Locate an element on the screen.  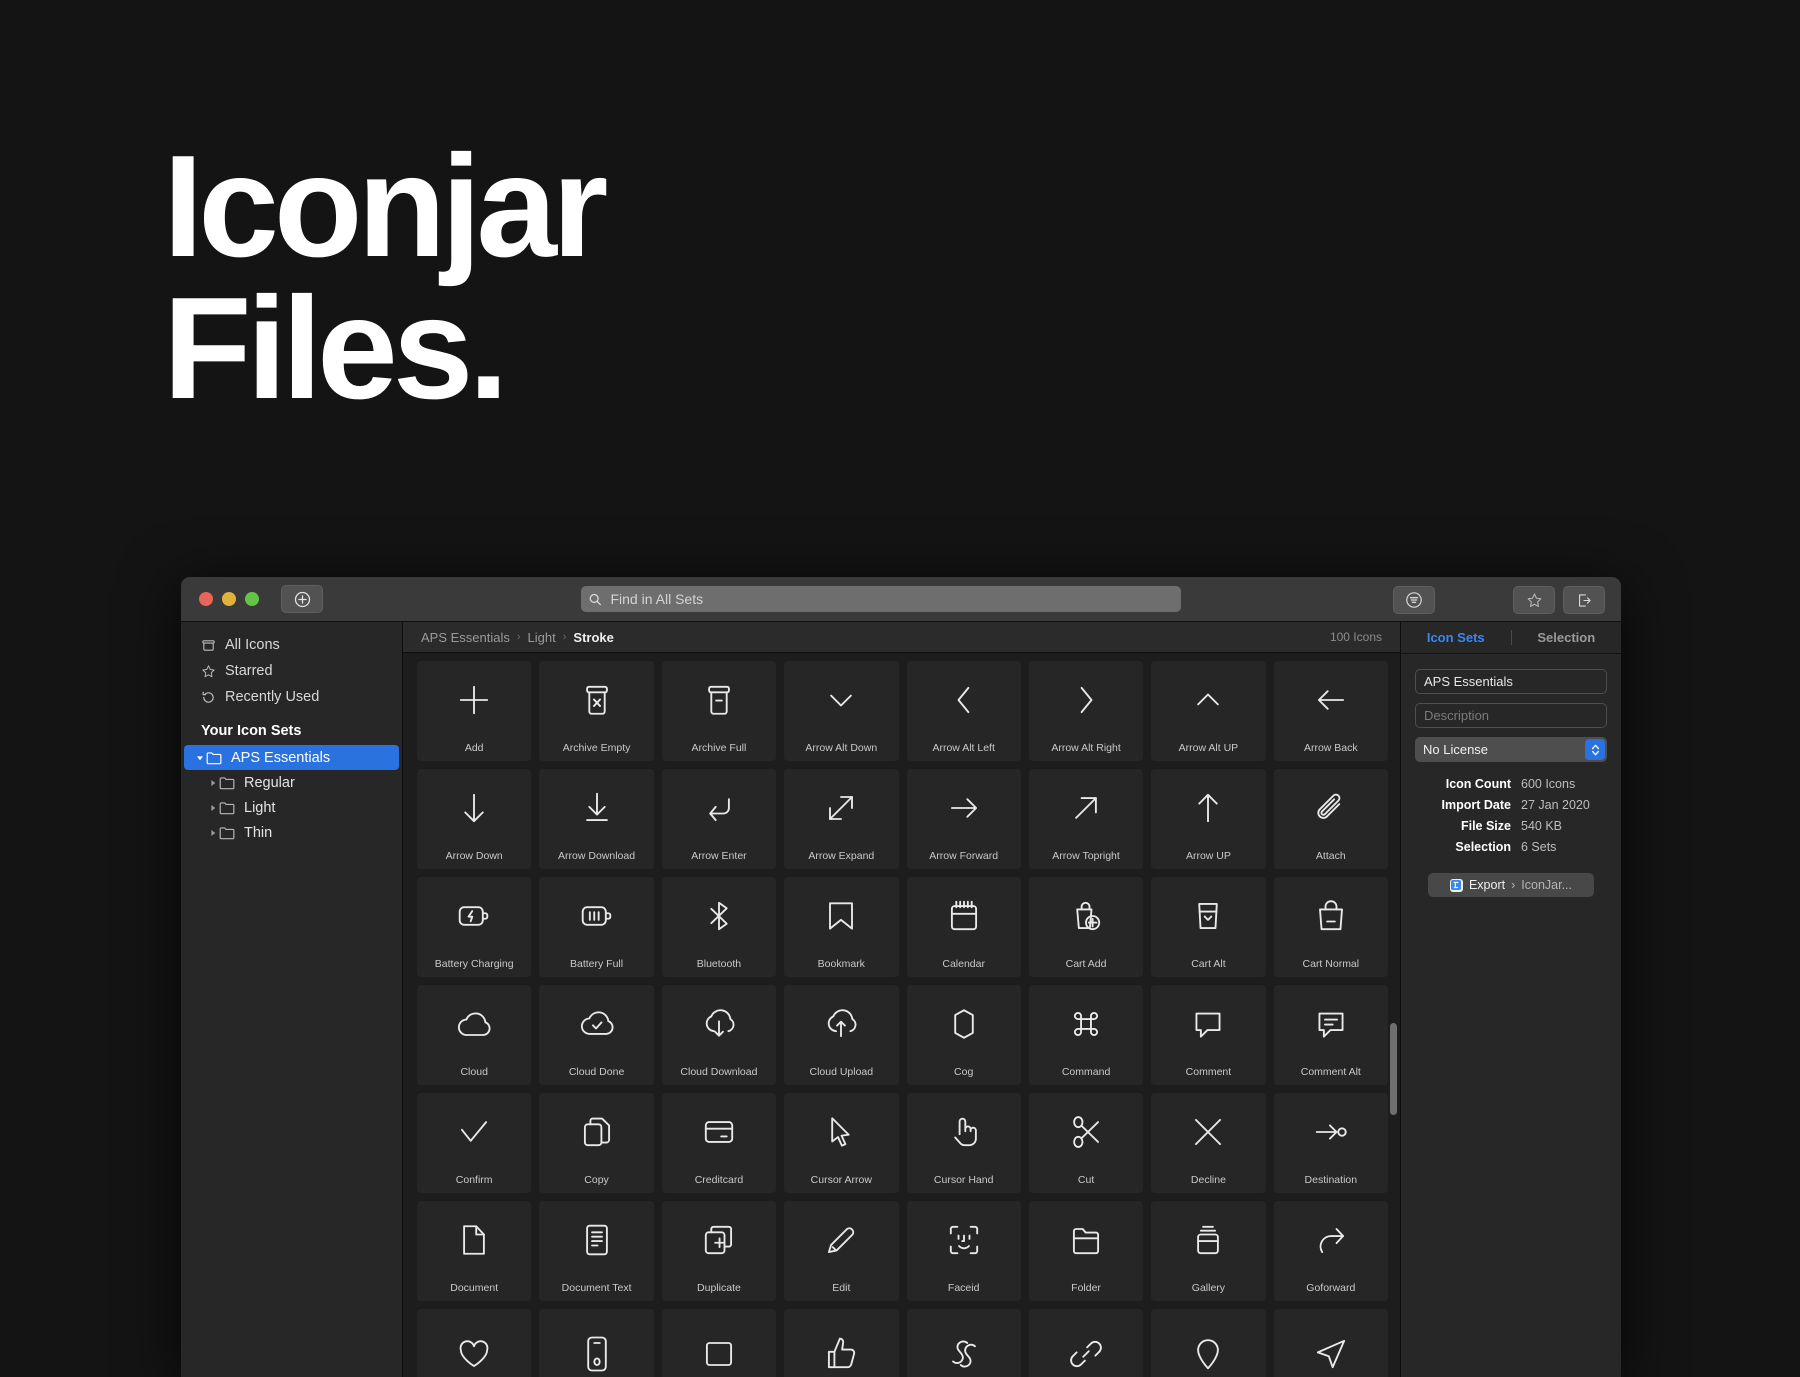
meta-row-icon-count: Icon Count 600 Icons is located at coordinates (1511, 784).